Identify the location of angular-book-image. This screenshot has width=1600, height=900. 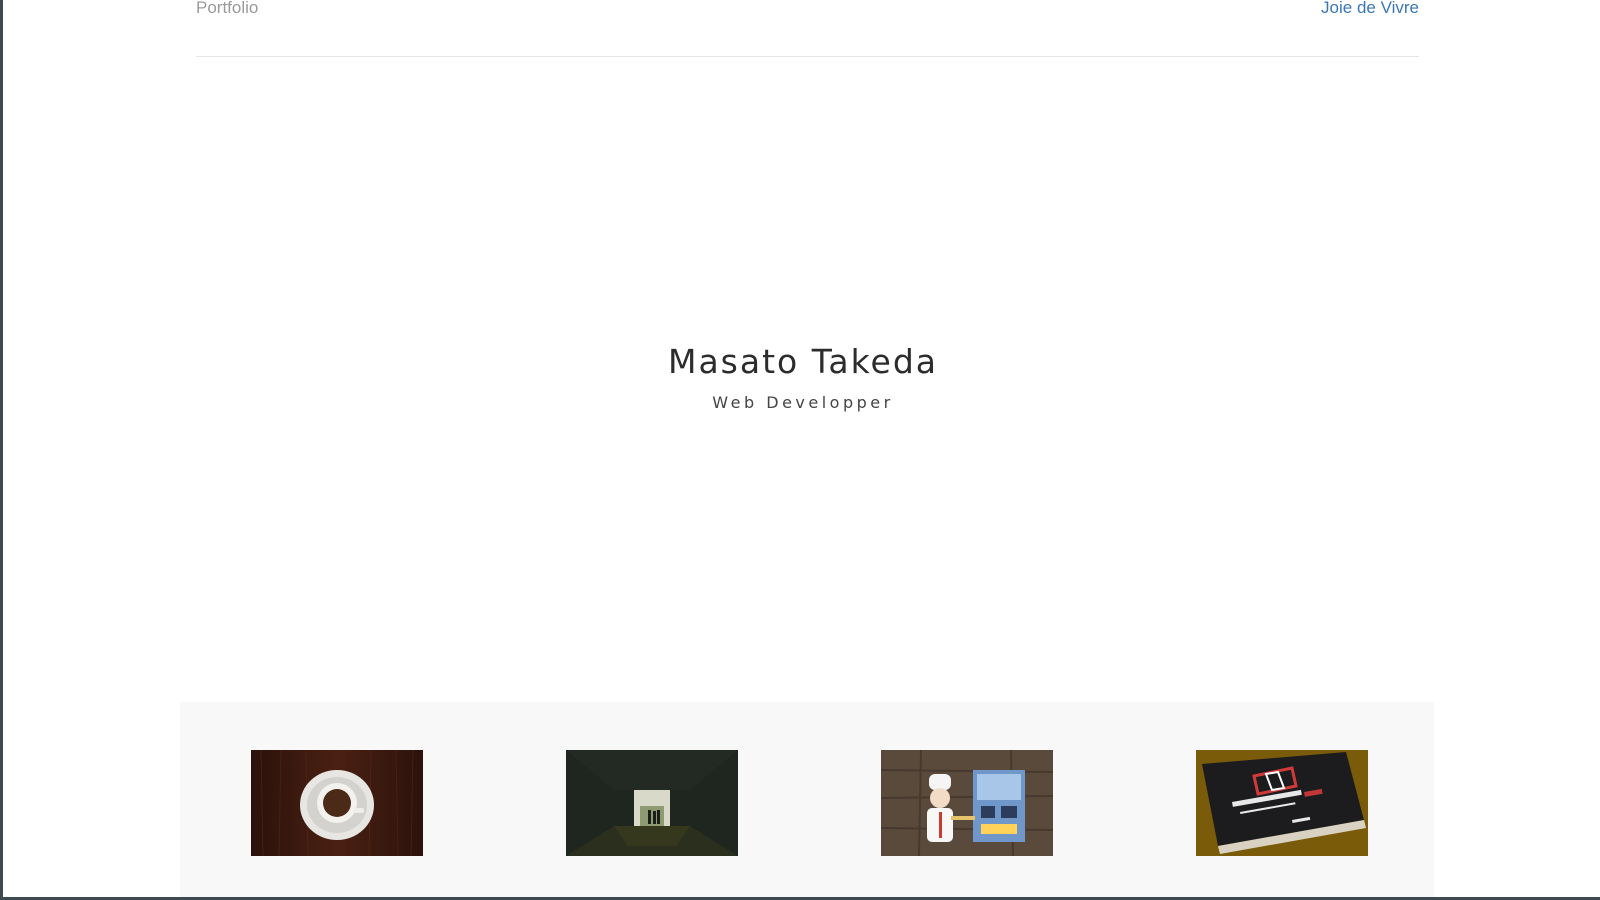
(1282, 803).